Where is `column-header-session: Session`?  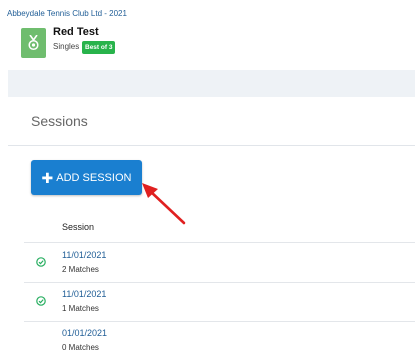
column-header-session: Session is located at coordinates (78, 227).